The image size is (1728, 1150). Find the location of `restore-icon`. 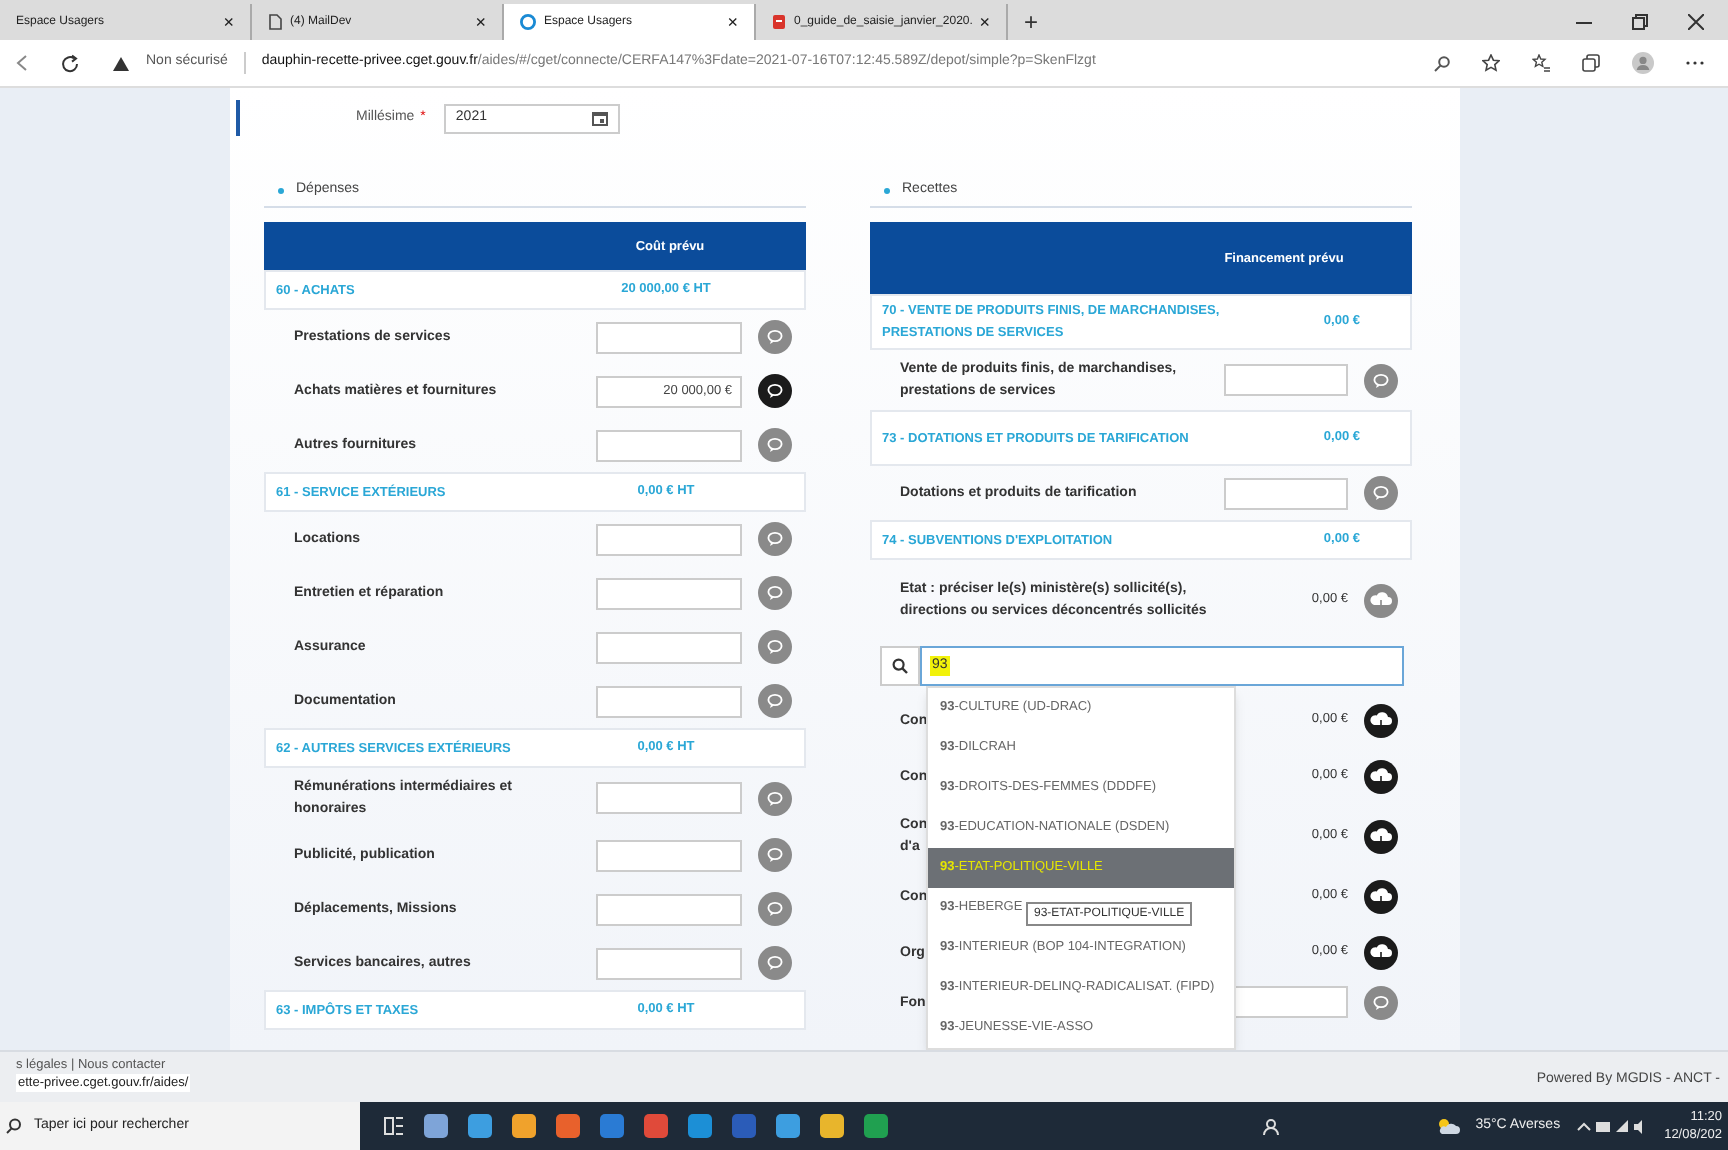

restore-icon is located at coordinates (1640, 22).